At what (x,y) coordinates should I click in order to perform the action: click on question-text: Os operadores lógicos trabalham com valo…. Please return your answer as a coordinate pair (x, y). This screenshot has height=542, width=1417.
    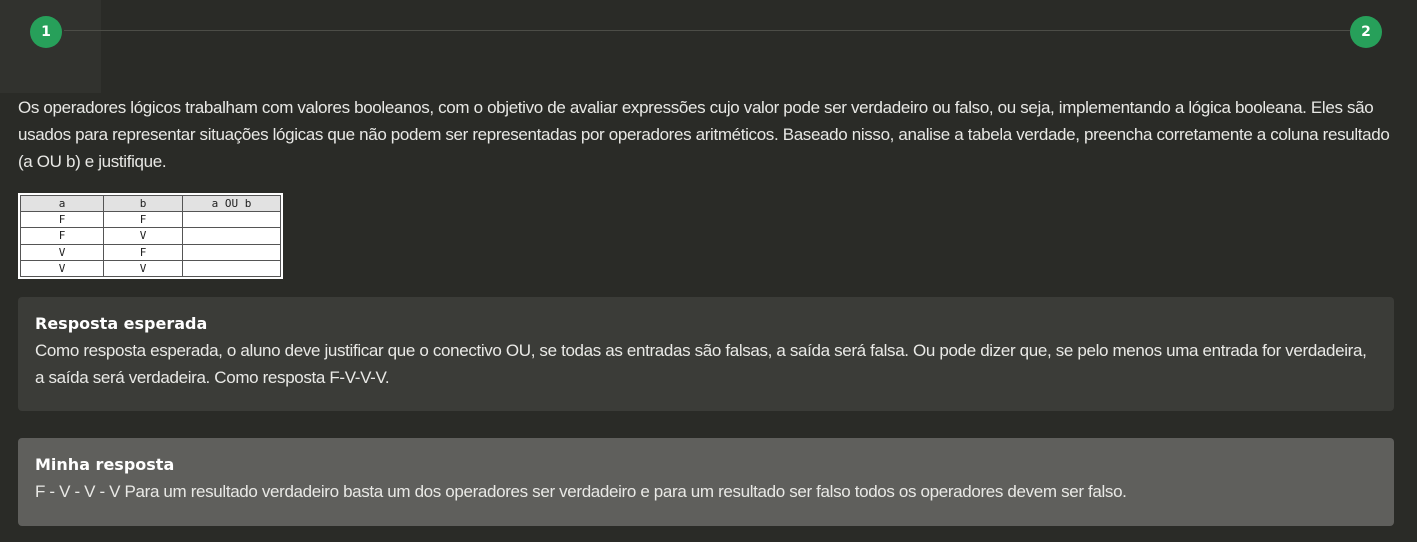
    Looking at the image, I should click on (704, 134).